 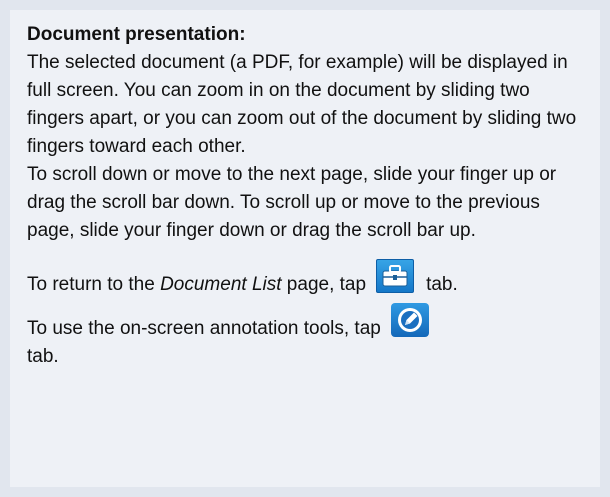 I want to click on pencil-circle-icon, so click(x=409, y=320).